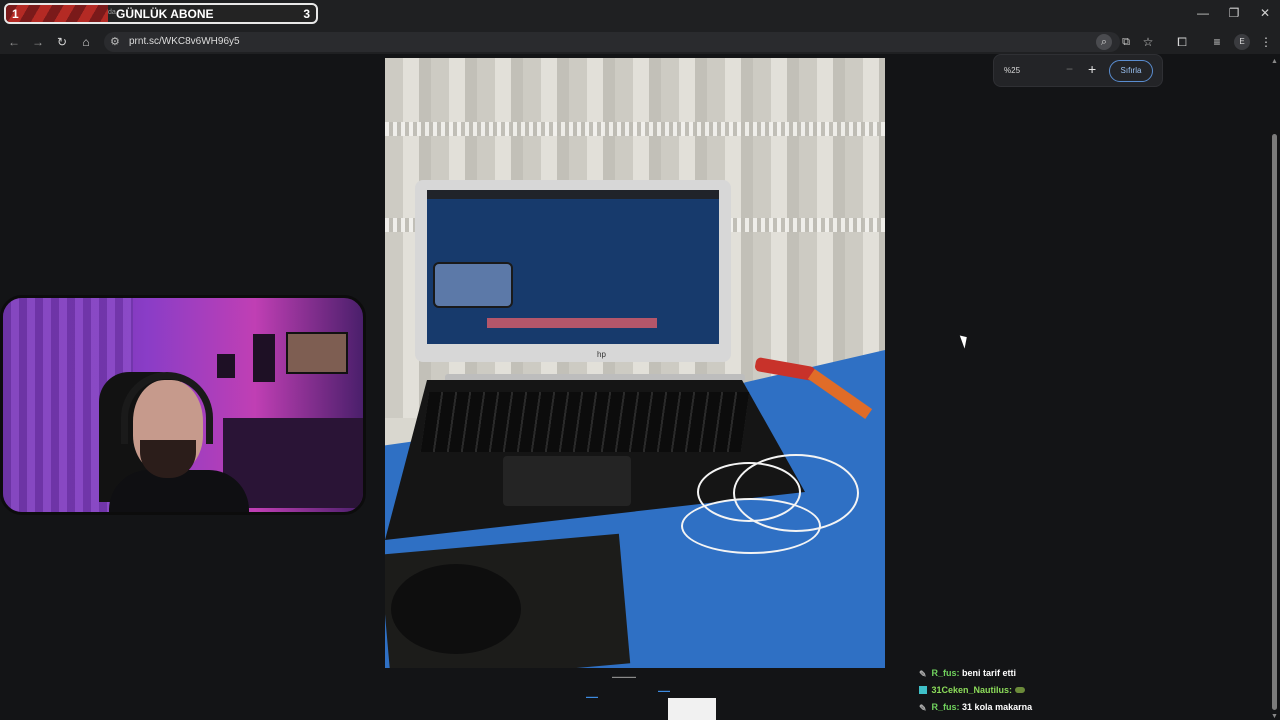 This screenshot has width=1280, height=720. I want to click on zoom-out-button: −, so click(1069, 69).